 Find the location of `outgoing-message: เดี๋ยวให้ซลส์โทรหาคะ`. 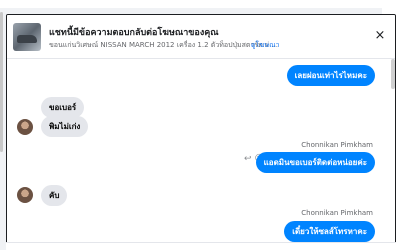

outgoing-message: เดี๋ยวให้ซลส์โทรหาคะ is located at coordinates (329, 231).